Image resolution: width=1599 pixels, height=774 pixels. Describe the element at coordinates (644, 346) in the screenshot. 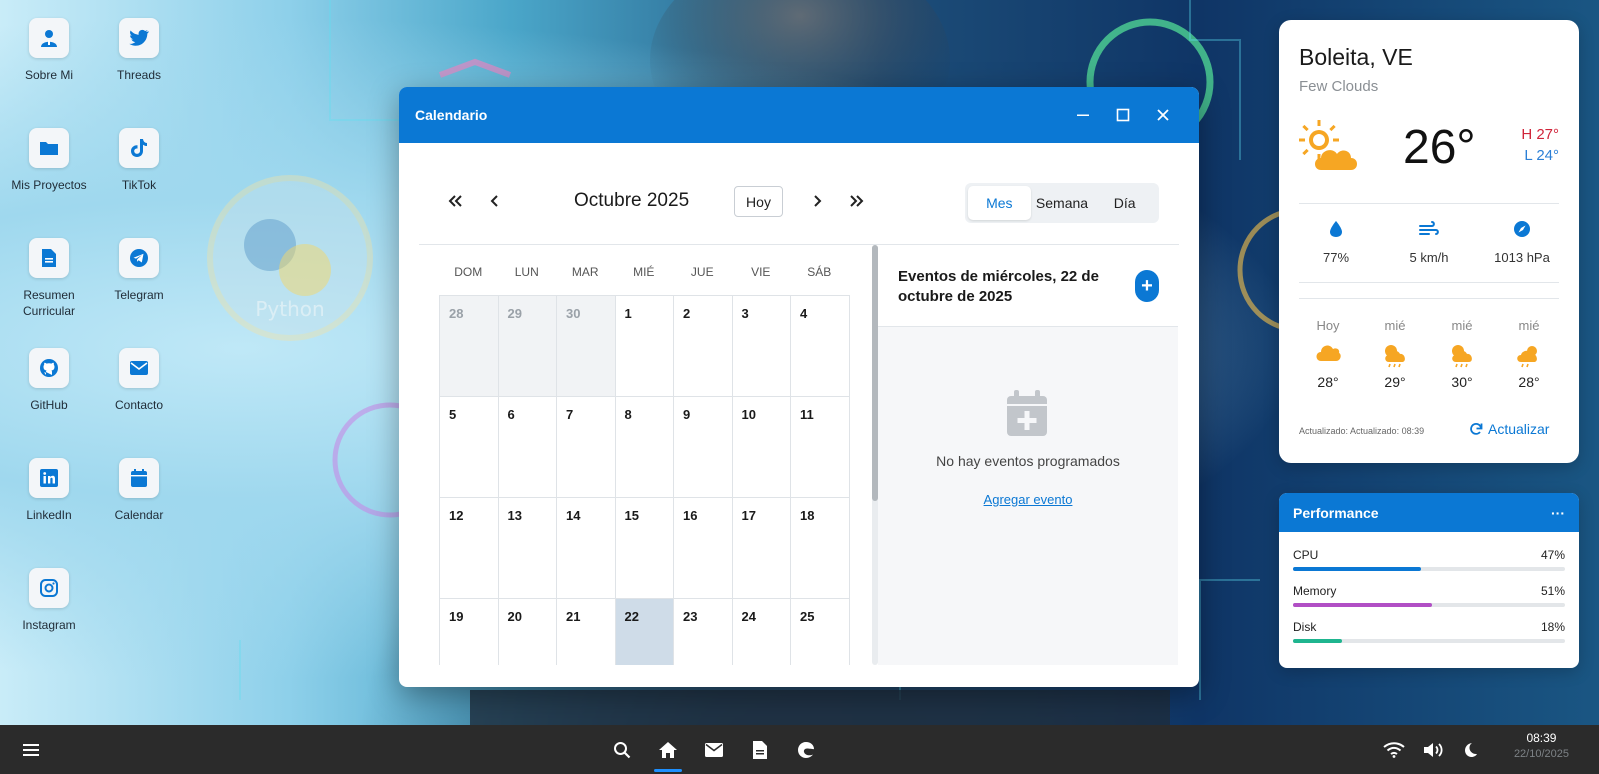

I see `day-cell: 1` at that location.